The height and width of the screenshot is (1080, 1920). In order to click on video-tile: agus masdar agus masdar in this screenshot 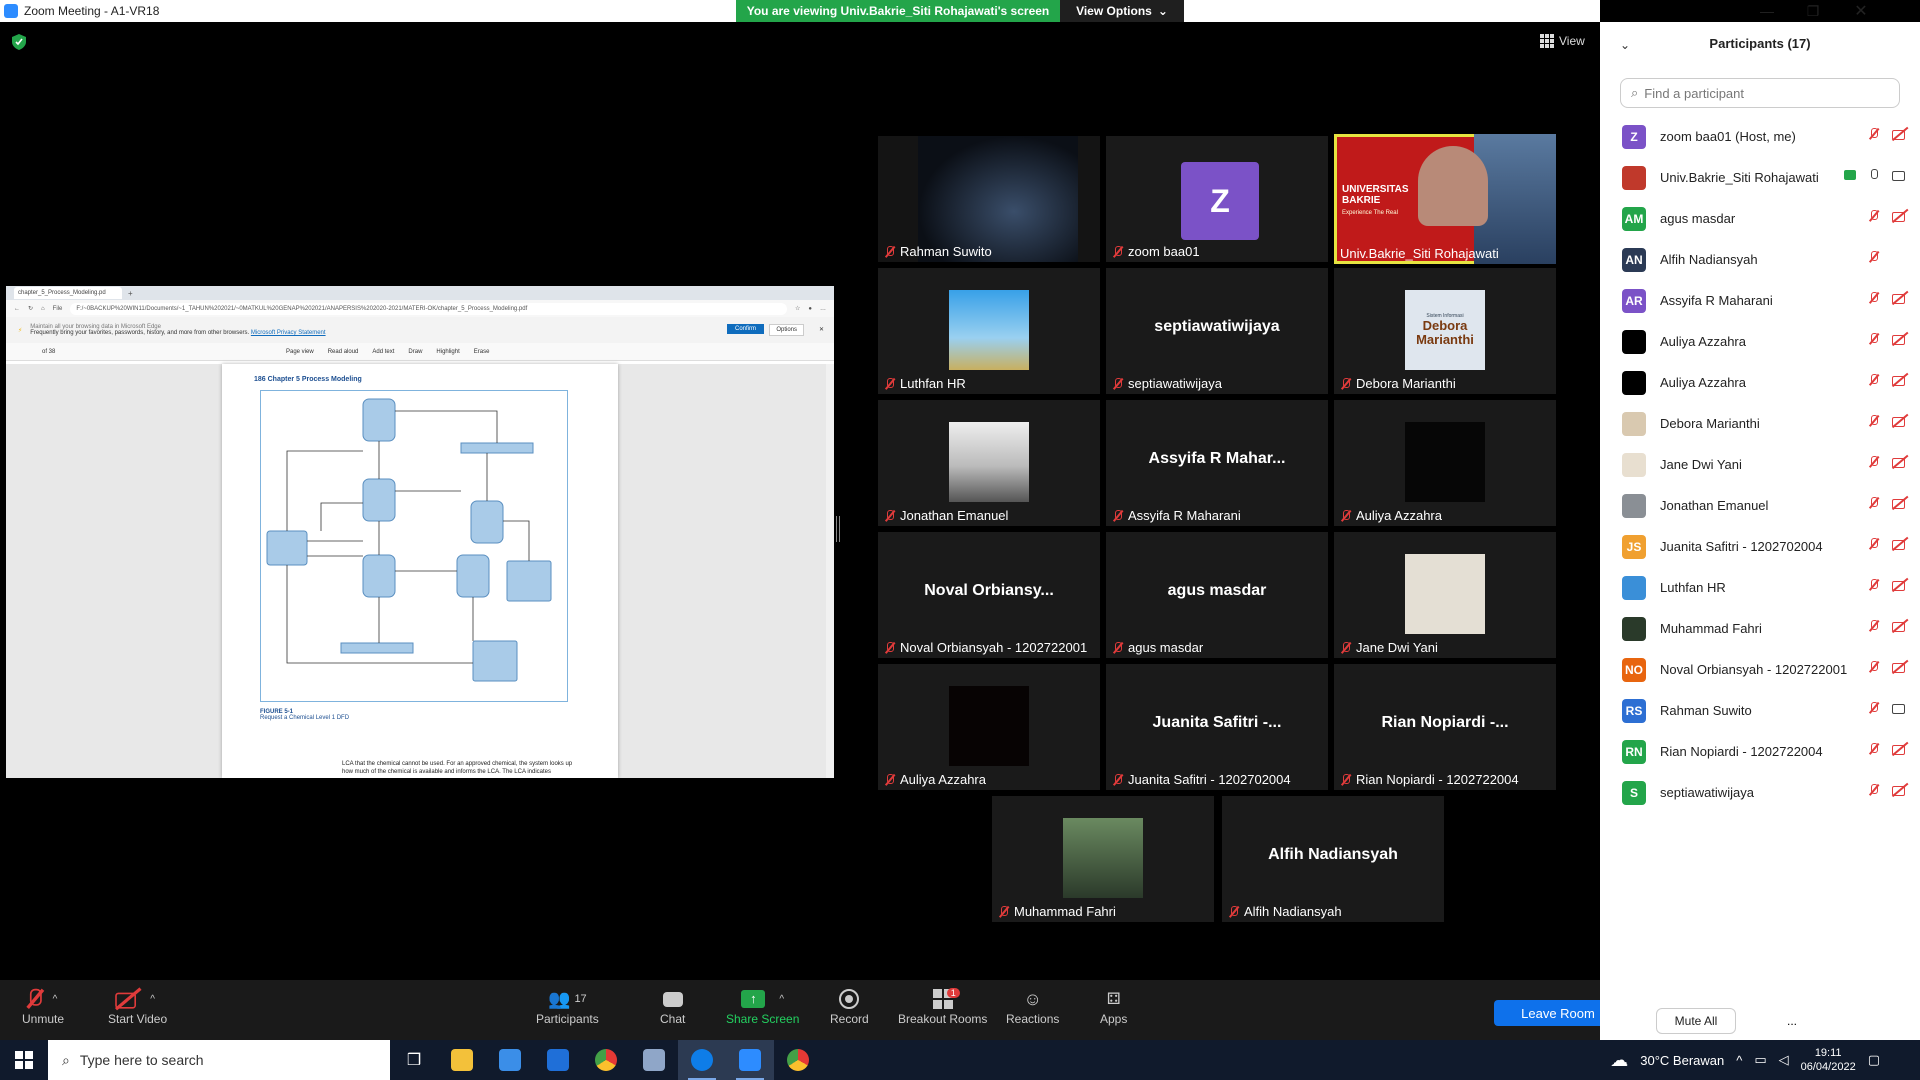, I will do `click(1217, 595)`.